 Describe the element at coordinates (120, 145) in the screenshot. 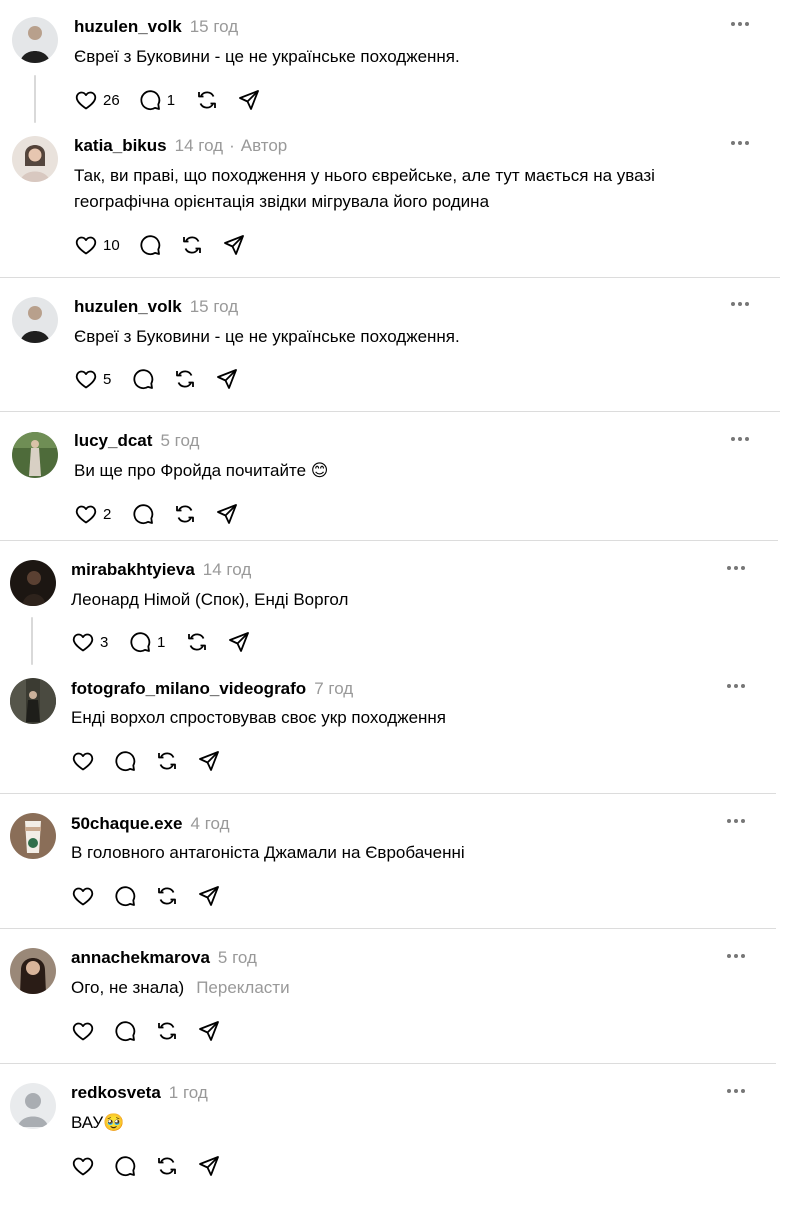

I see `username: katia_bikus` at that location.